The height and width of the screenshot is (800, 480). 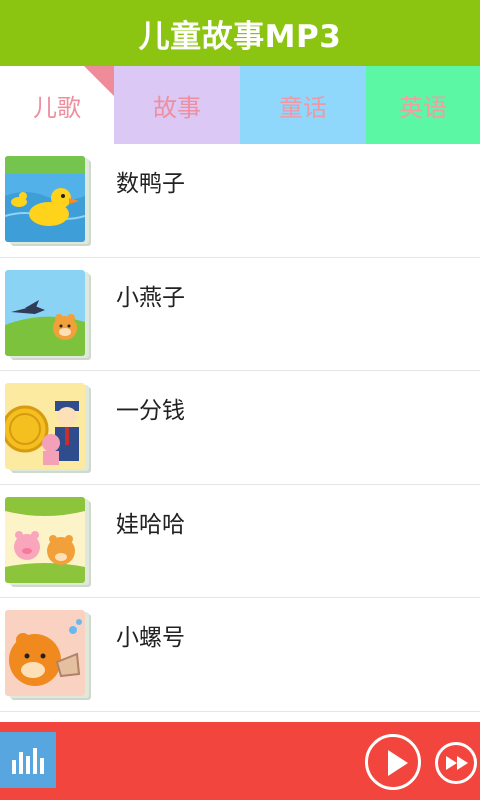 What do you see at coordinates (240, 36) in the screenshot?
I see `app-title: 儿童故事MP3` at bounding box center [240, 36].